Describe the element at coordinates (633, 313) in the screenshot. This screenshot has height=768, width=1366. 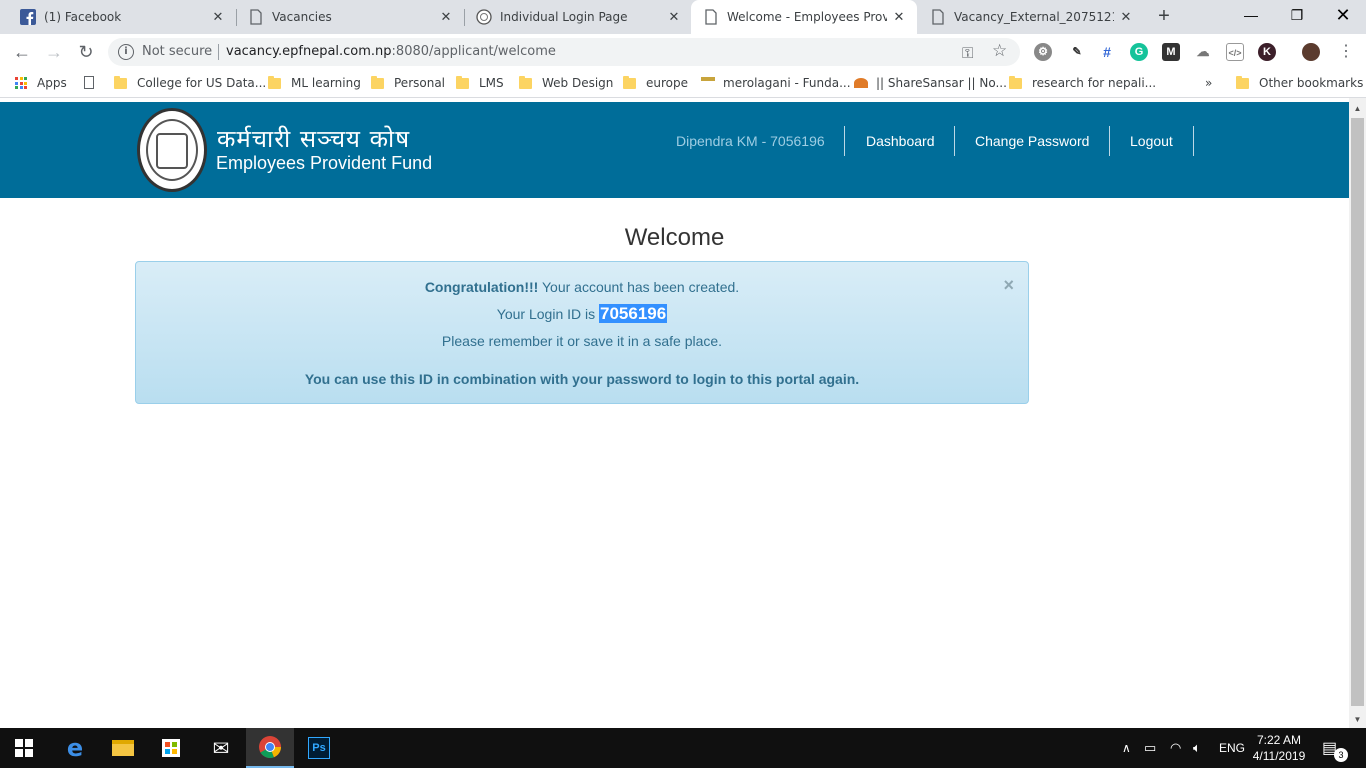
I see `login-id-value: 7056196` at that location.